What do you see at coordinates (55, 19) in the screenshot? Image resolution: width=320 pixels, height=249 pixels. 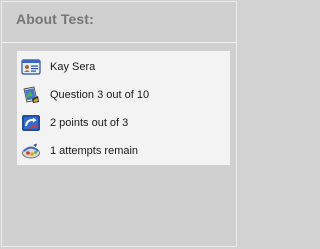 I see `panel-title: About Test:` at bounding box center [55, 19].